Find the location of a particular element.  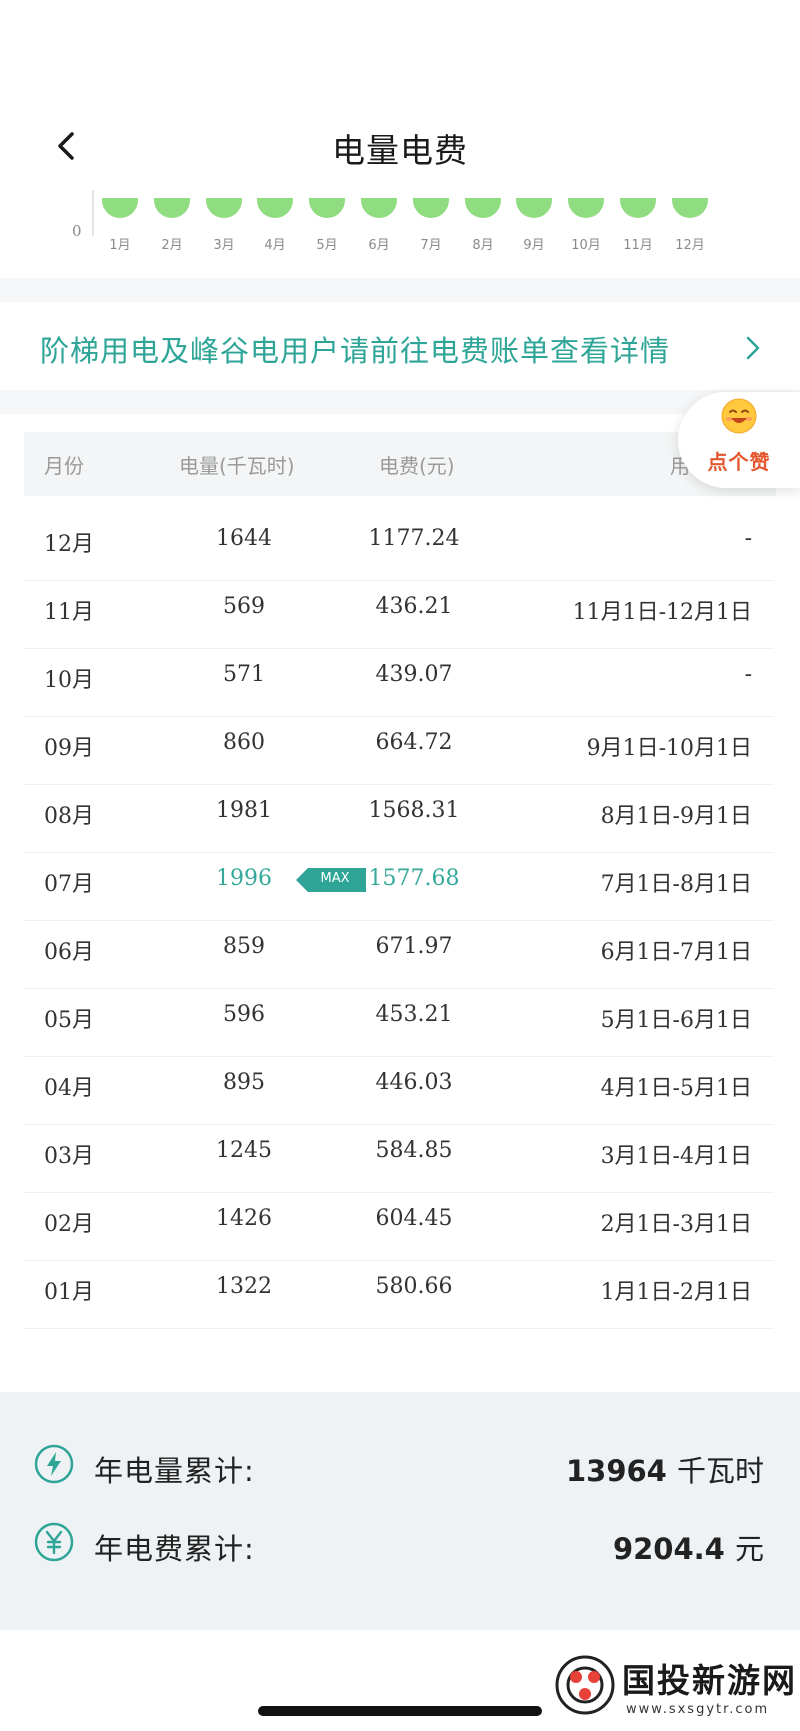

cell-period: 2月1日-3月1日 is located at coordinates (676, 1224).